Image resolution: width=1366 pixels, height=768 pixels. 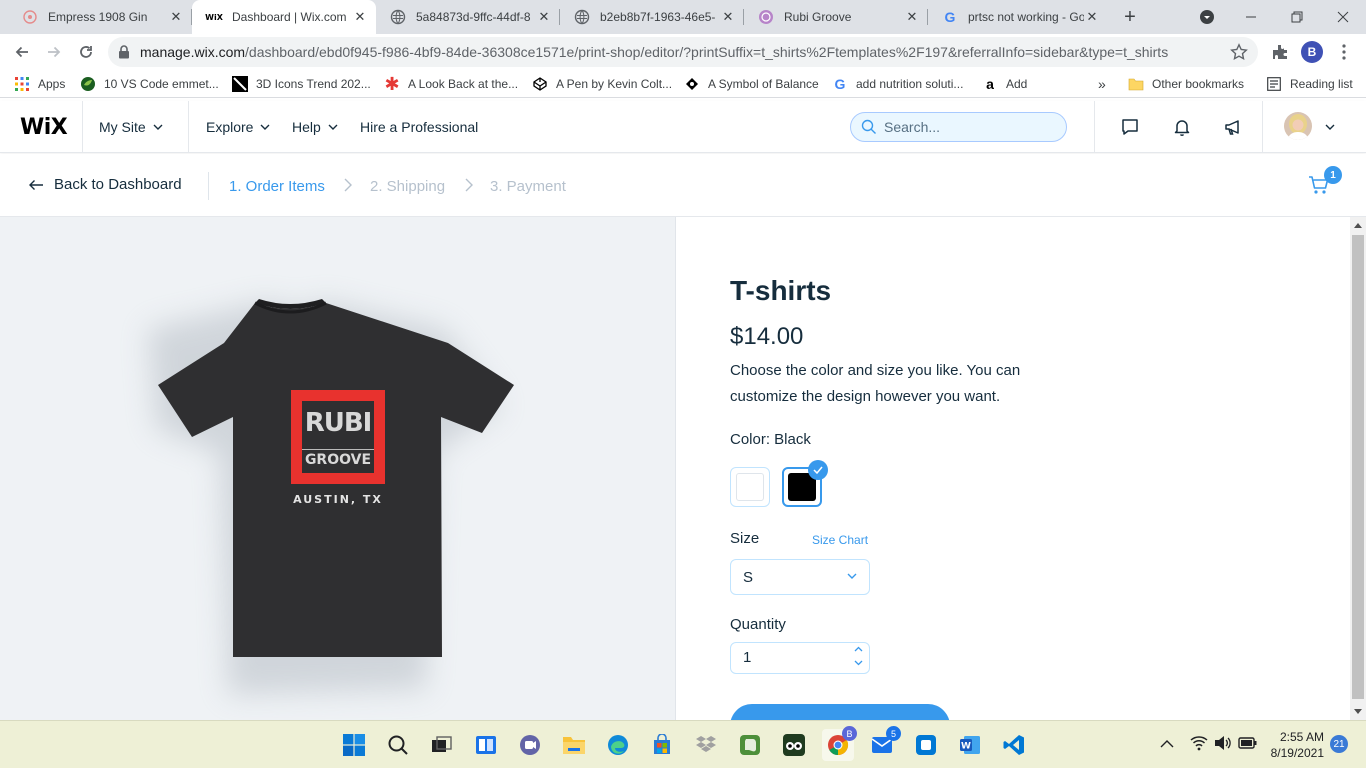 I want to click on system-clock: 2:55 AM 8/19/2021, so click(x=1294, y=745).